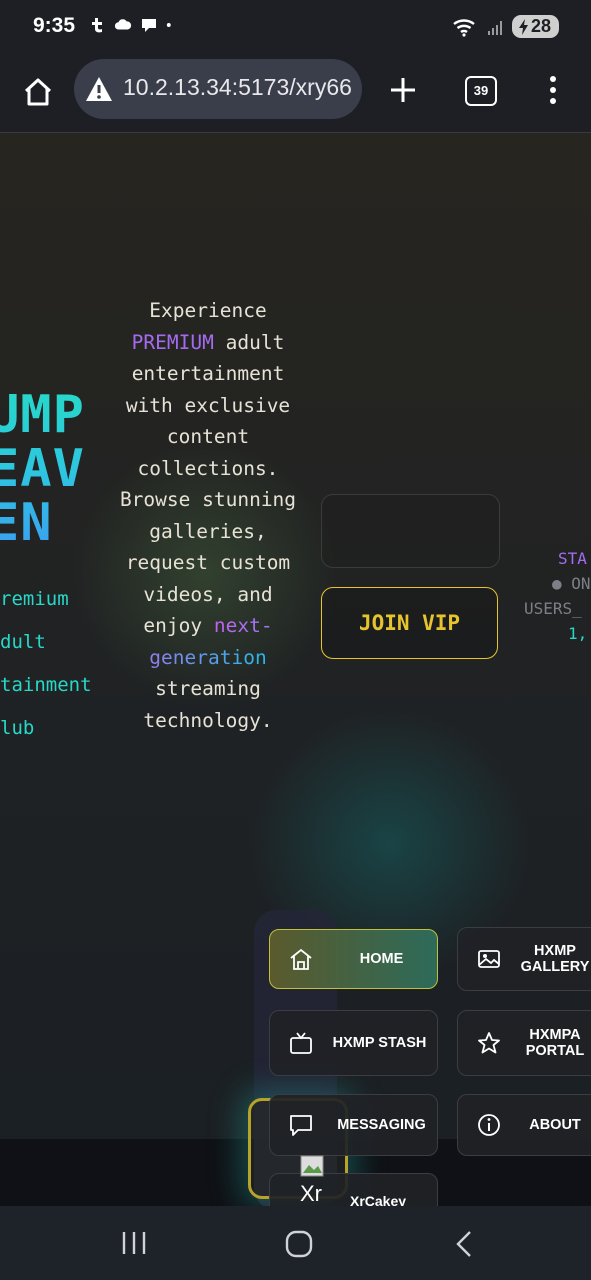  I want to click on battery-indicator: 28, so click(535, 26).